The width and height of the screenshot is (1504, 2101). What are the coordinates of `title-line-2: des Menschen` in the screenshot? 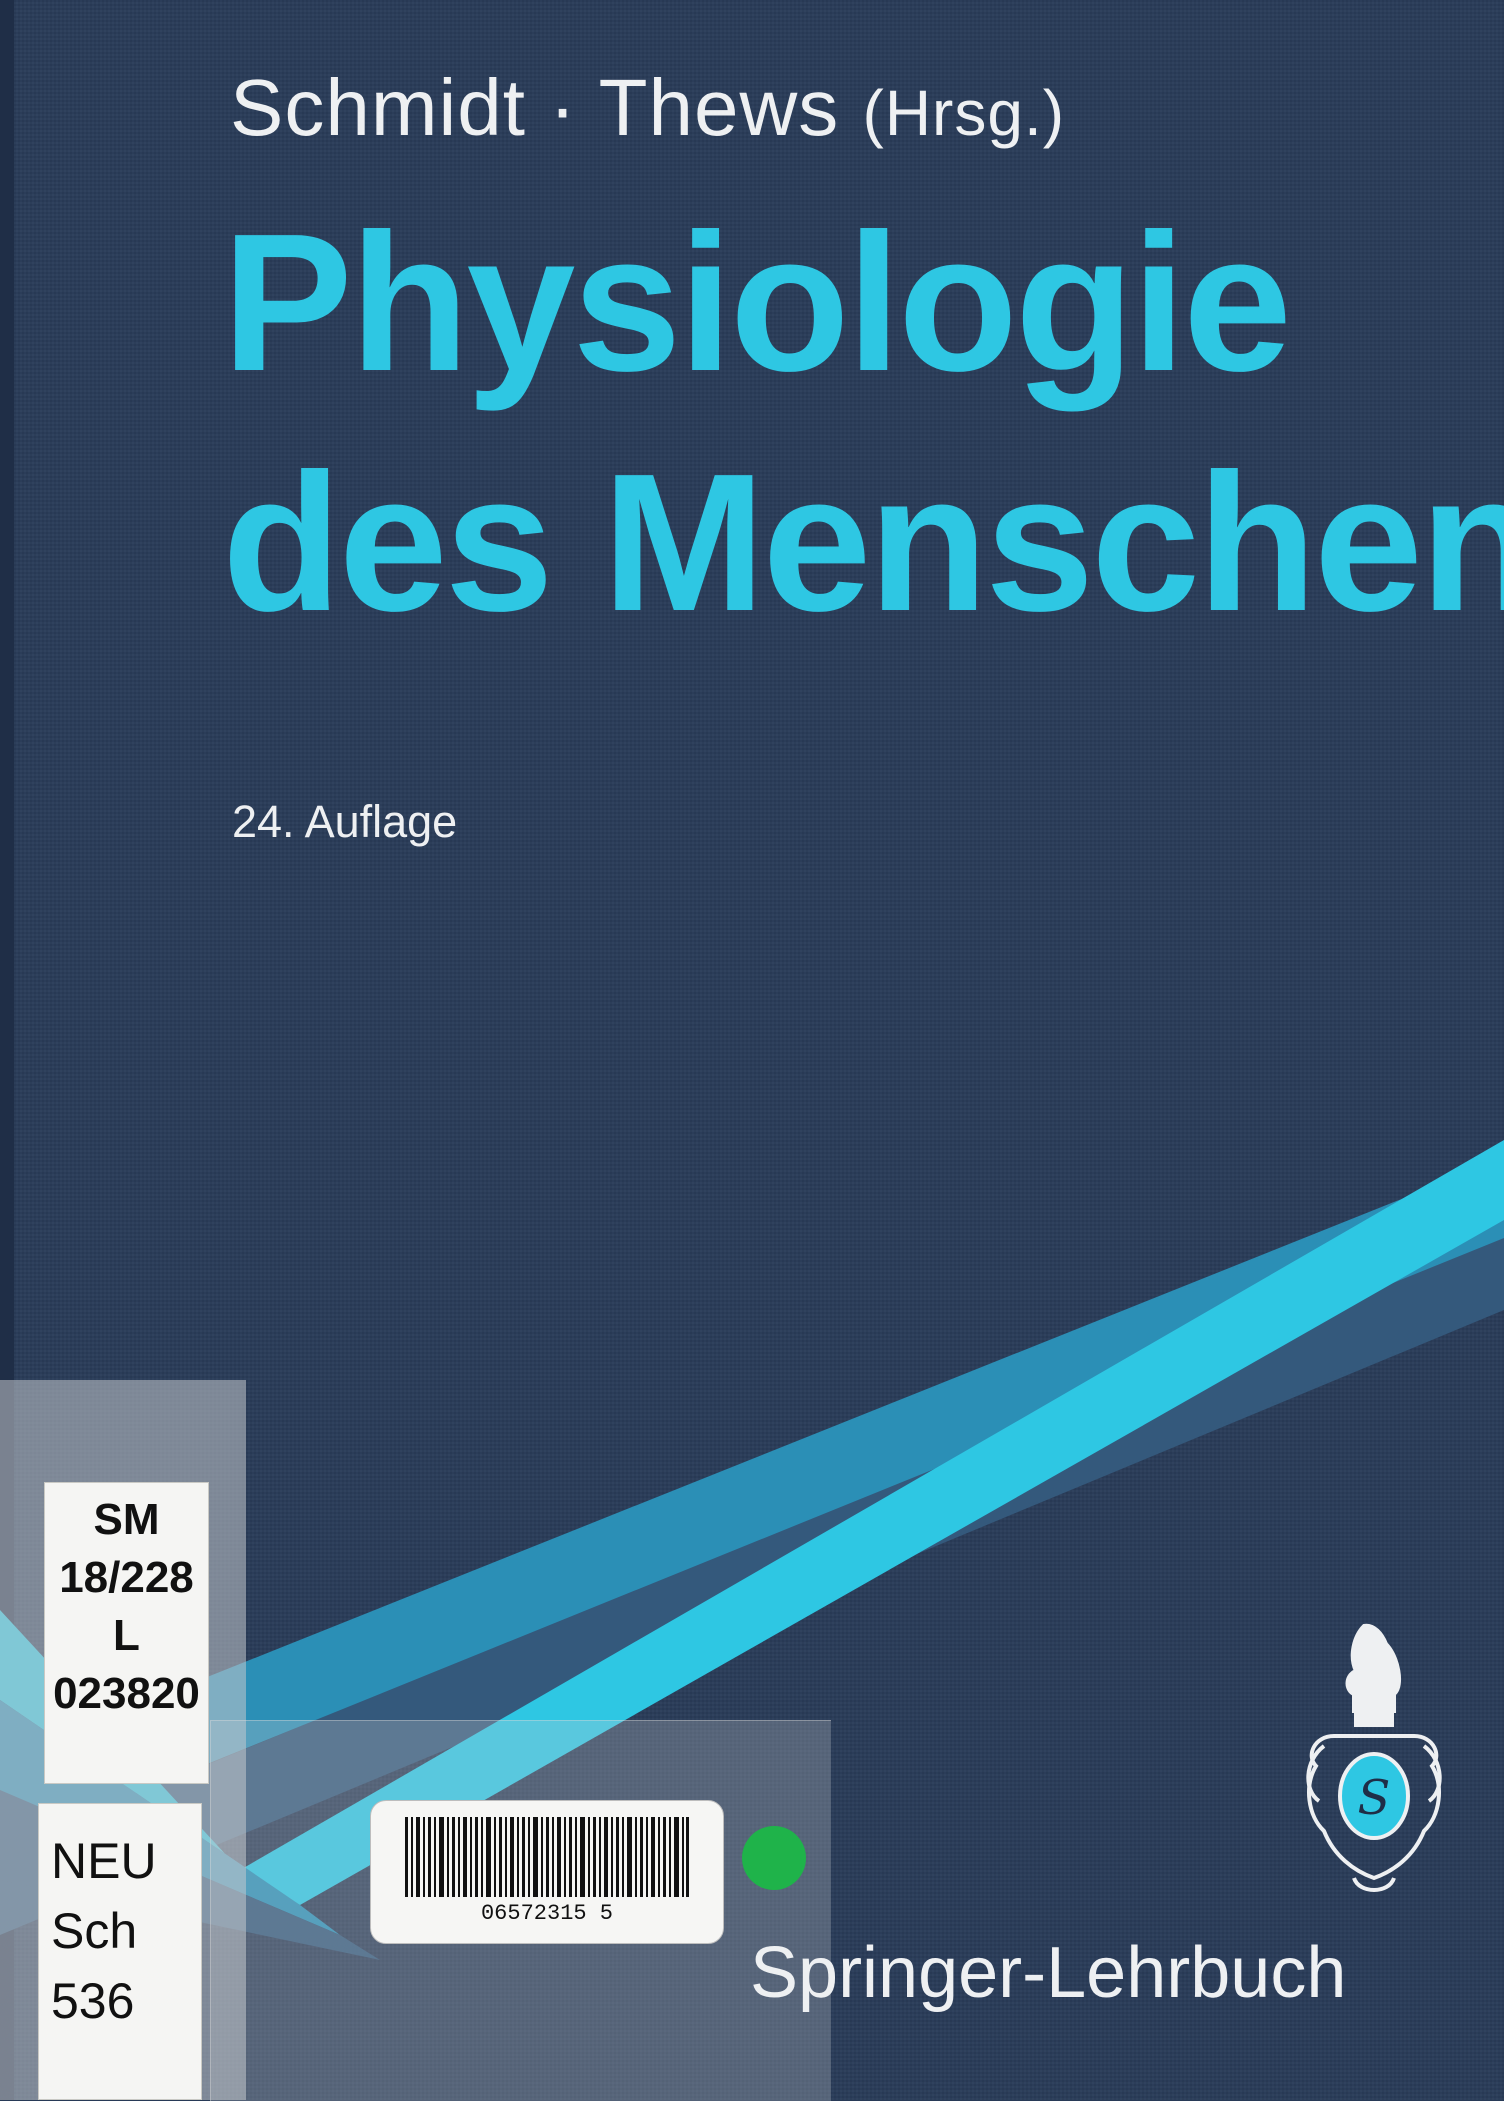 It's located at (863, 542).